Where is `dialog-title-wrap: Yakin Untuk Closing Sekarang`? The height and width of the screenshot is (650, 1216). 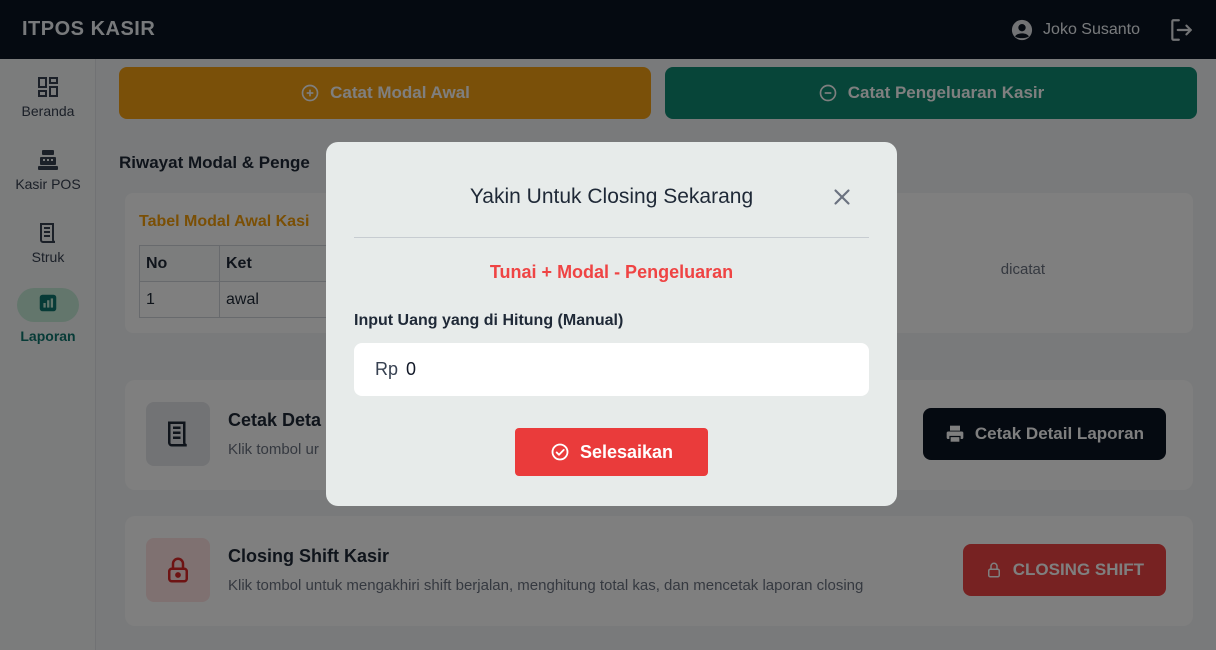 dialog-title-wrap: Yakin Untuk Closing Sekarang is located at coordinates (584, 197).